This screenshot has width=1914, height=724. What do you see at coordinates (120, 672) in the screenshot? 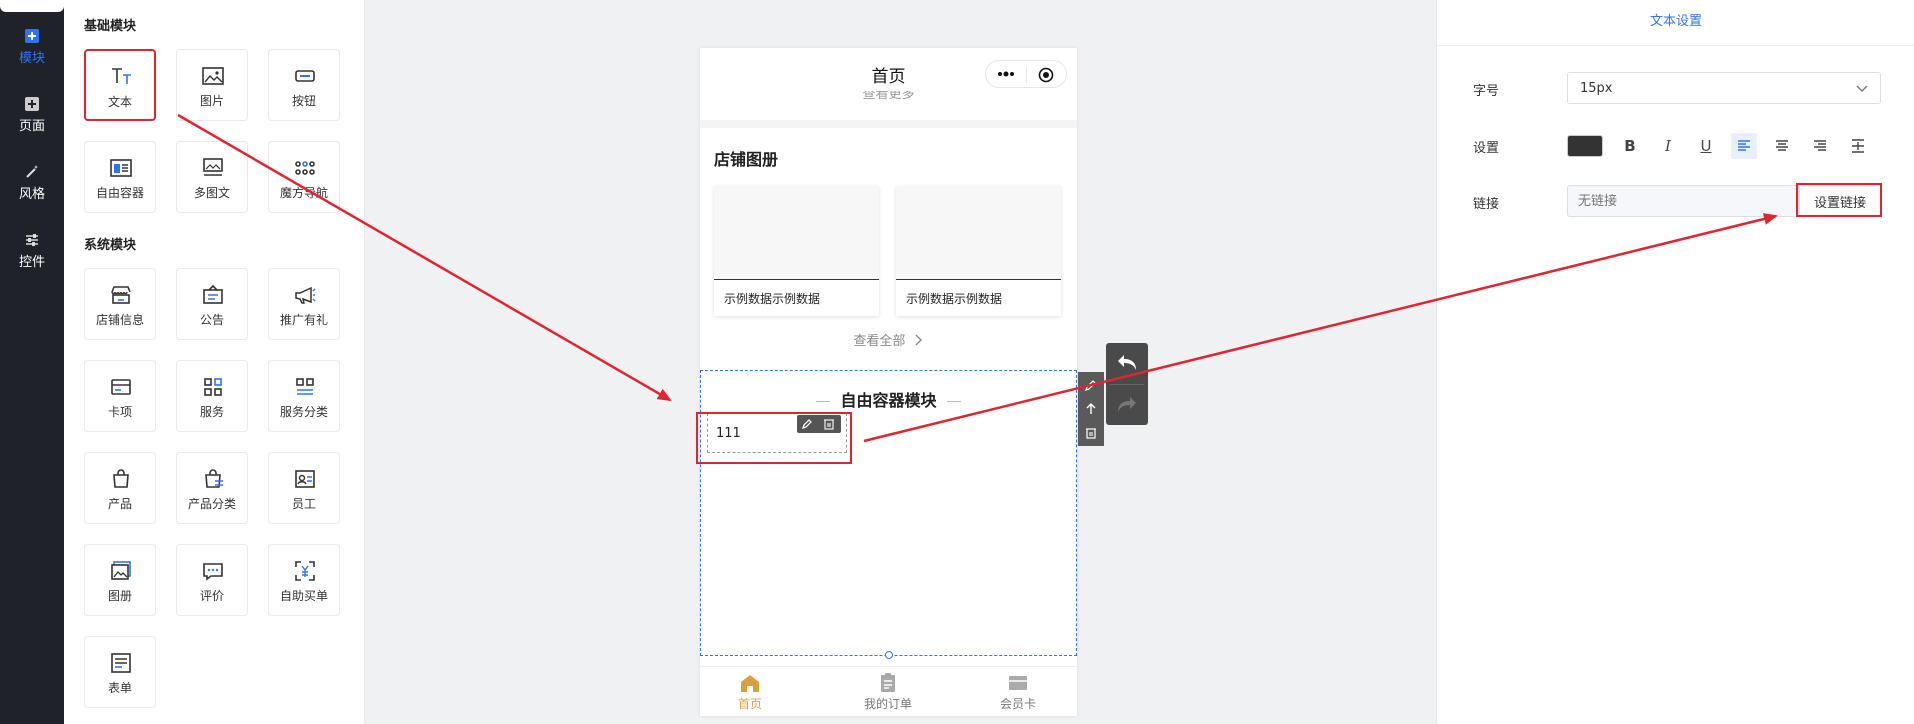
I see `module-tile-form: 表单` at bounding box center [120, 672].